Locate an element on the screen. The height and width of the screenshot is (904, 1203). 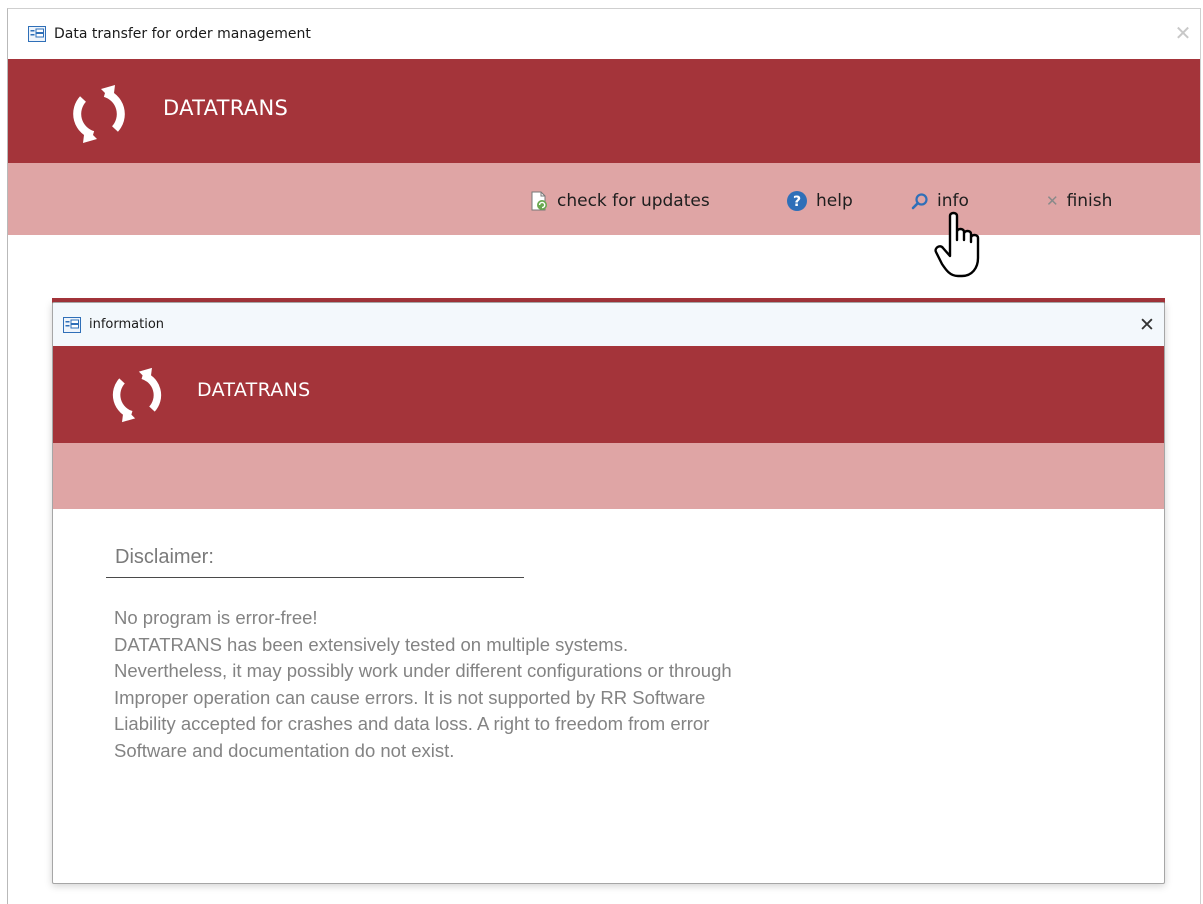
dialog-banner: DATATRANS is located at coordinates (608, 394).